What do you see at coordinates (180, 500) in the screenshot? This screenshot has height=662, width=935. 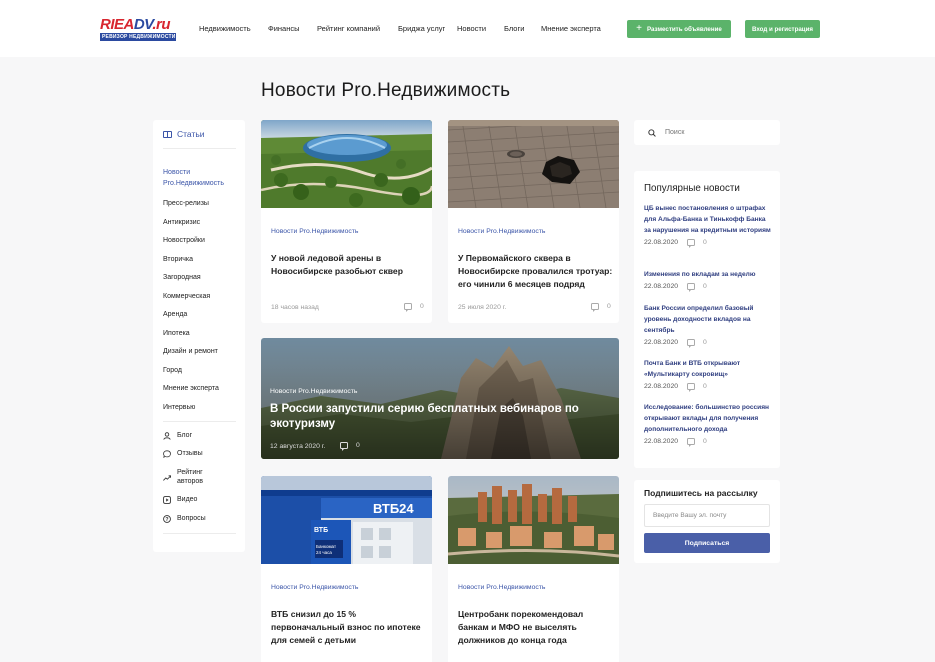 I see `sidebar-item-video: Видео` at bounding box center [180, 500].